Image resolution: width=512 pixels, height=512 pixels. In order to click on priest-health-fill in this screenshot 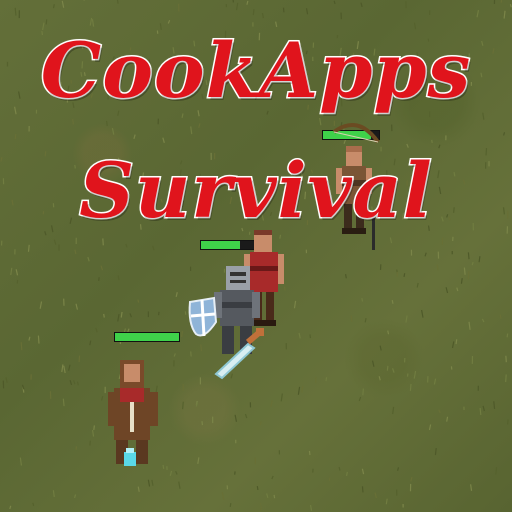, I will do `click(147, 337)`.